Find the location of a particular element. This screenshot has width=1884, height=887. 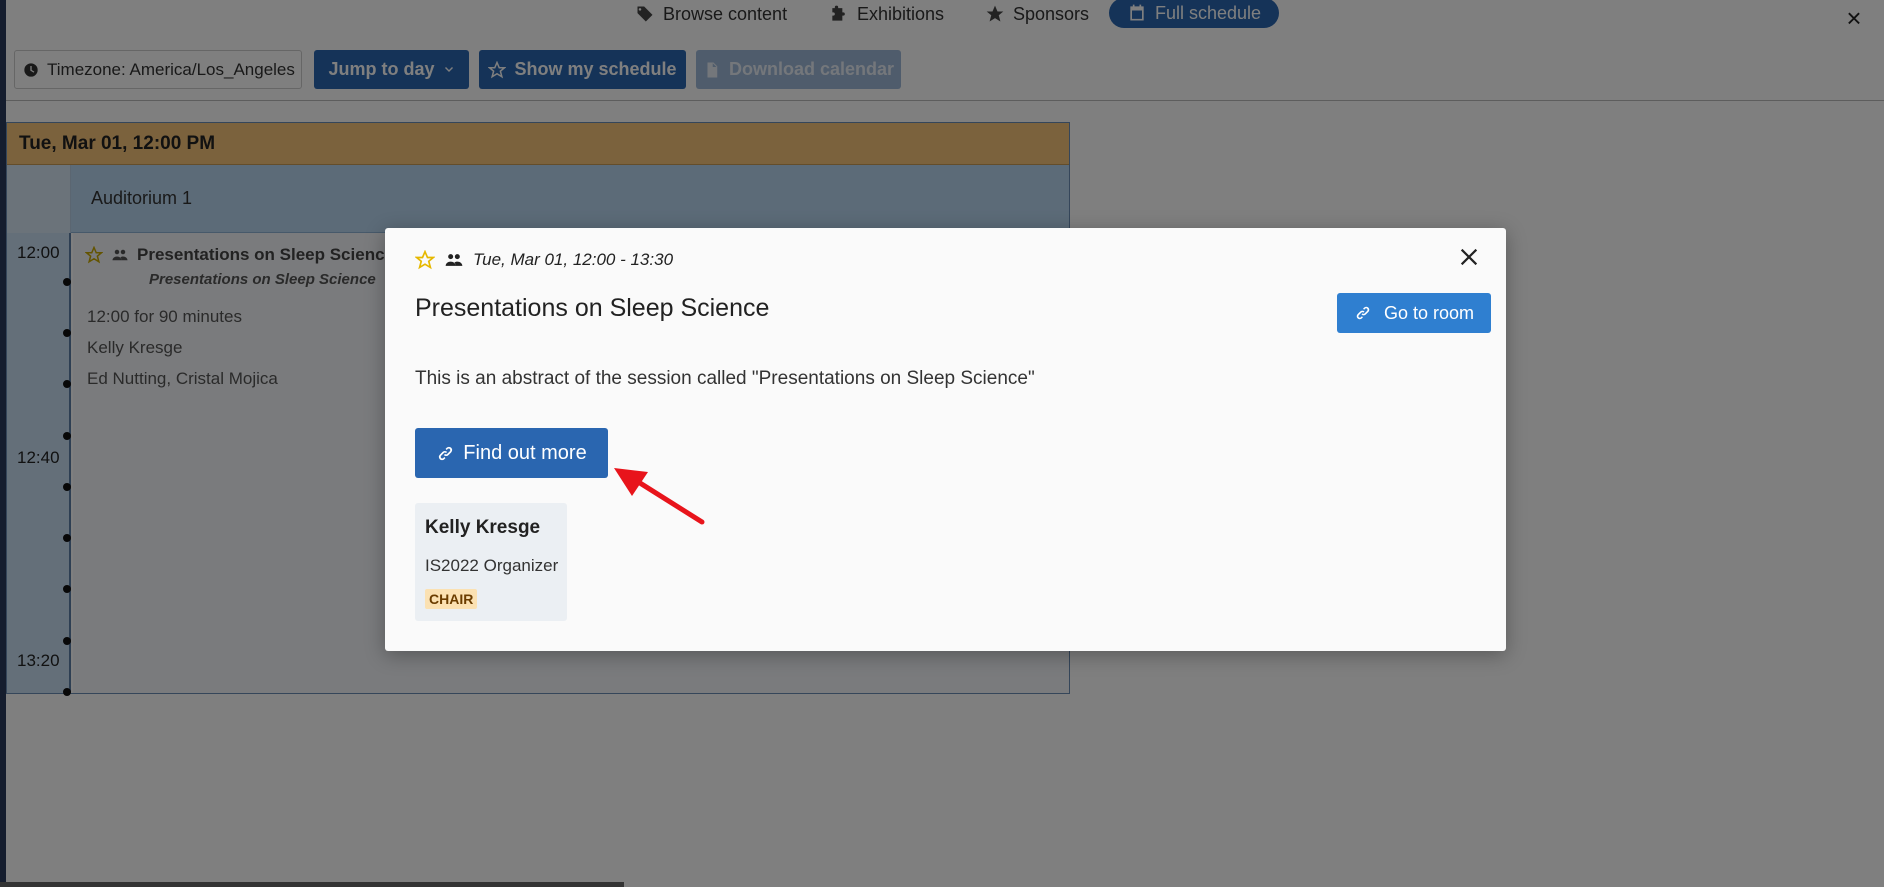

annotation-arrow-icon is located at coordinates (659, 496).